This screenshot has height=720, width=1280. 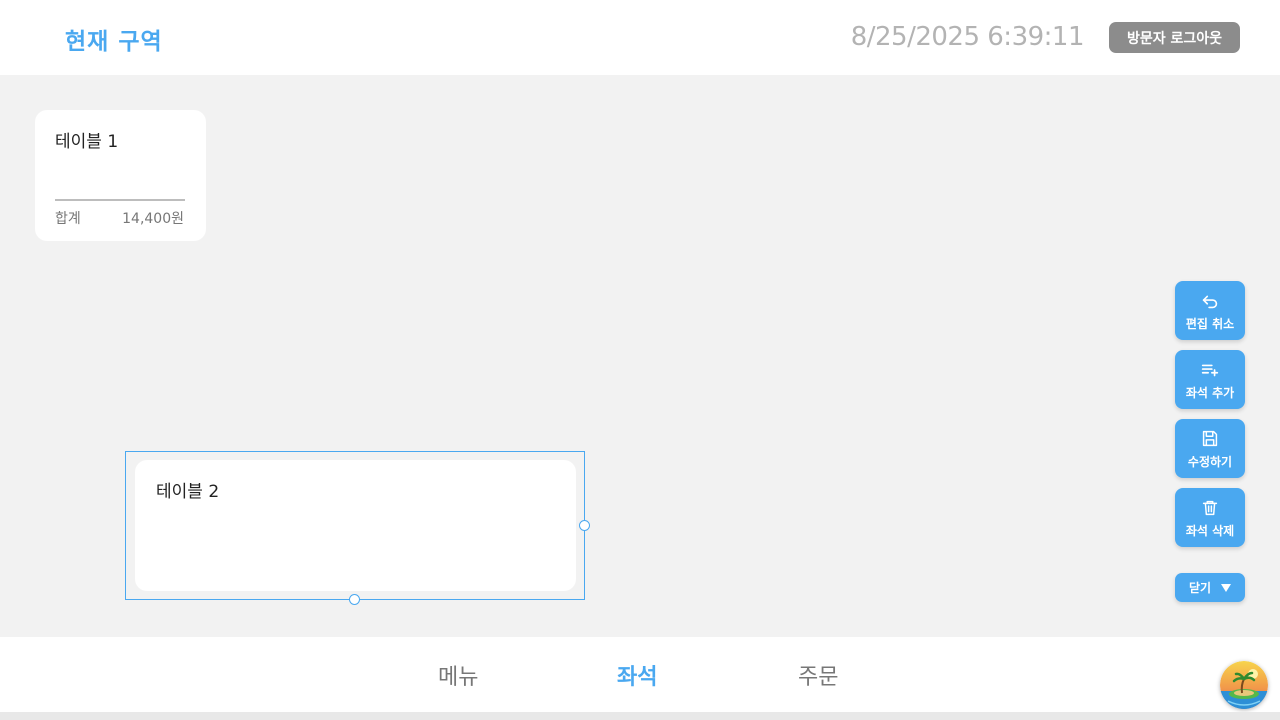 What do you see at coordinates (68, 219) in the screenshot?
I see `table-total-label: 합계` at bounding box center [68, 219].